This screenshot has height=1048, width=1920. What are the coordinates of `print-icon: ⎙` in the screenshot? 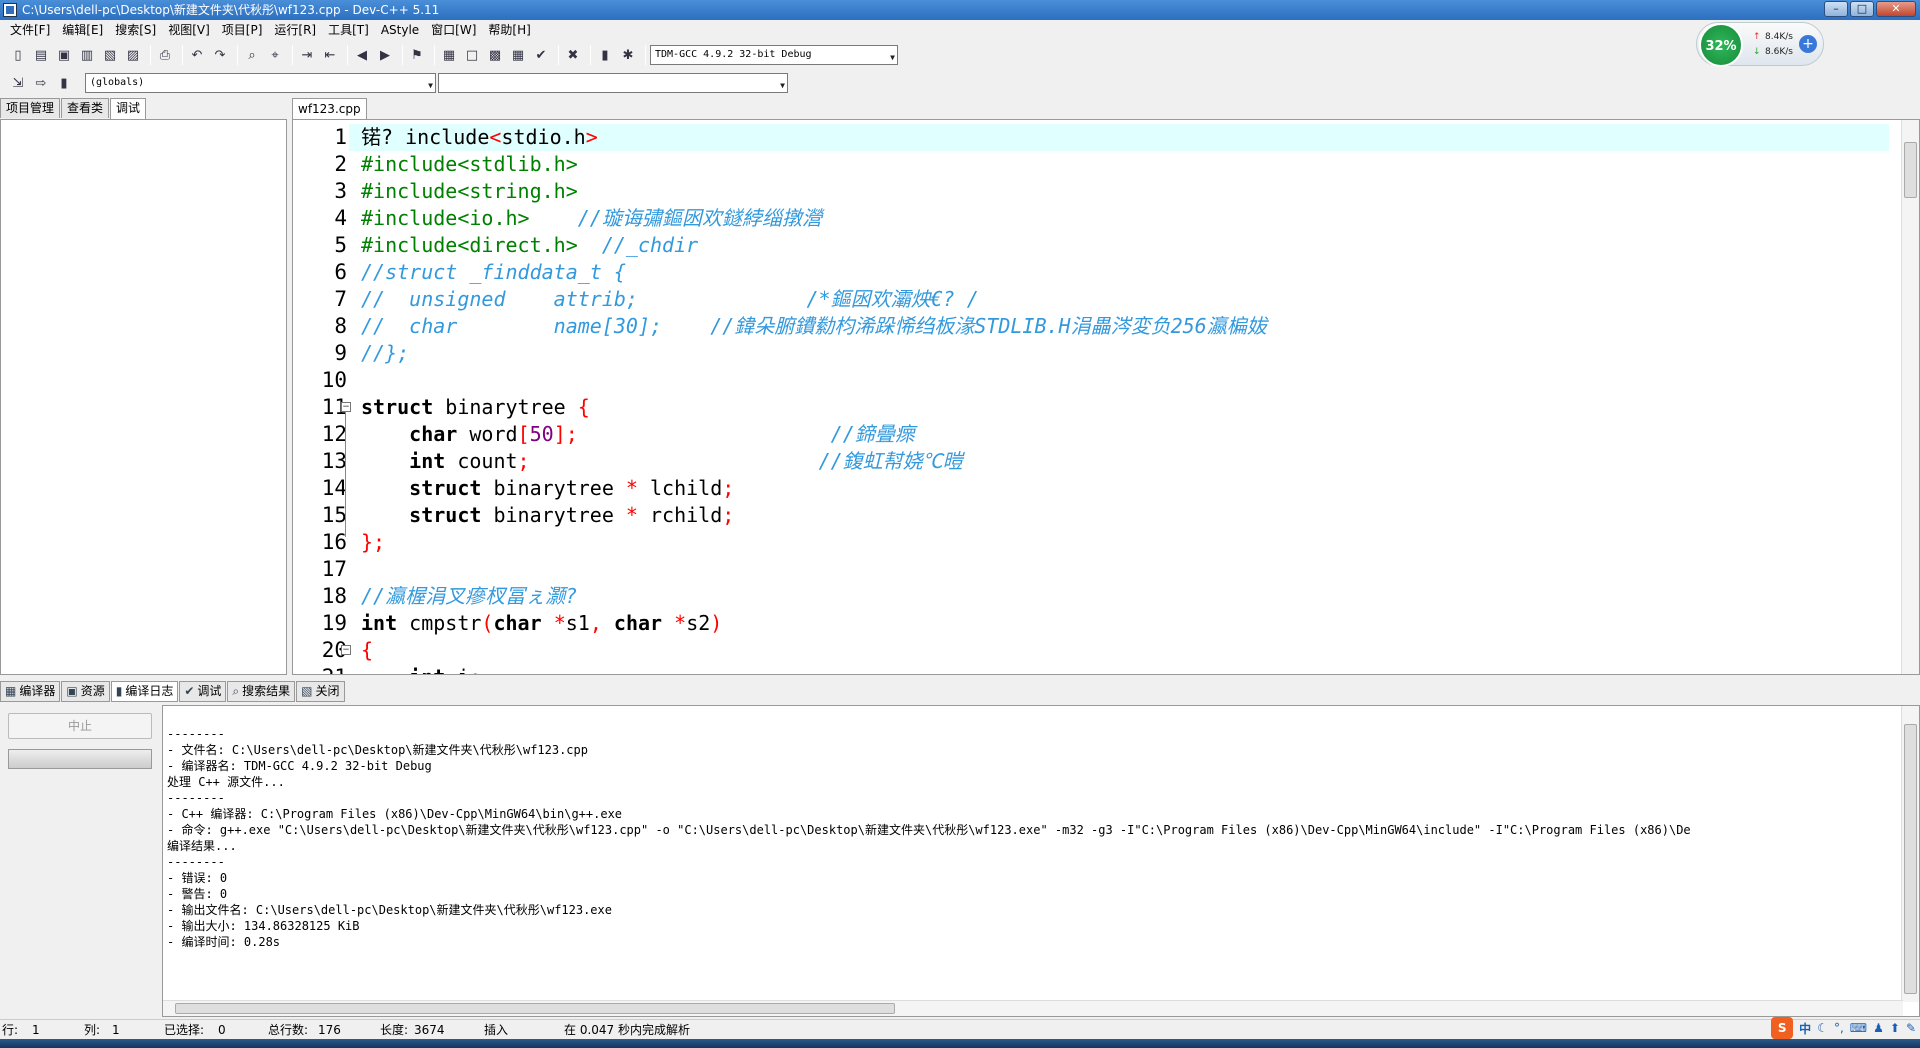 It's located at (165, 55).